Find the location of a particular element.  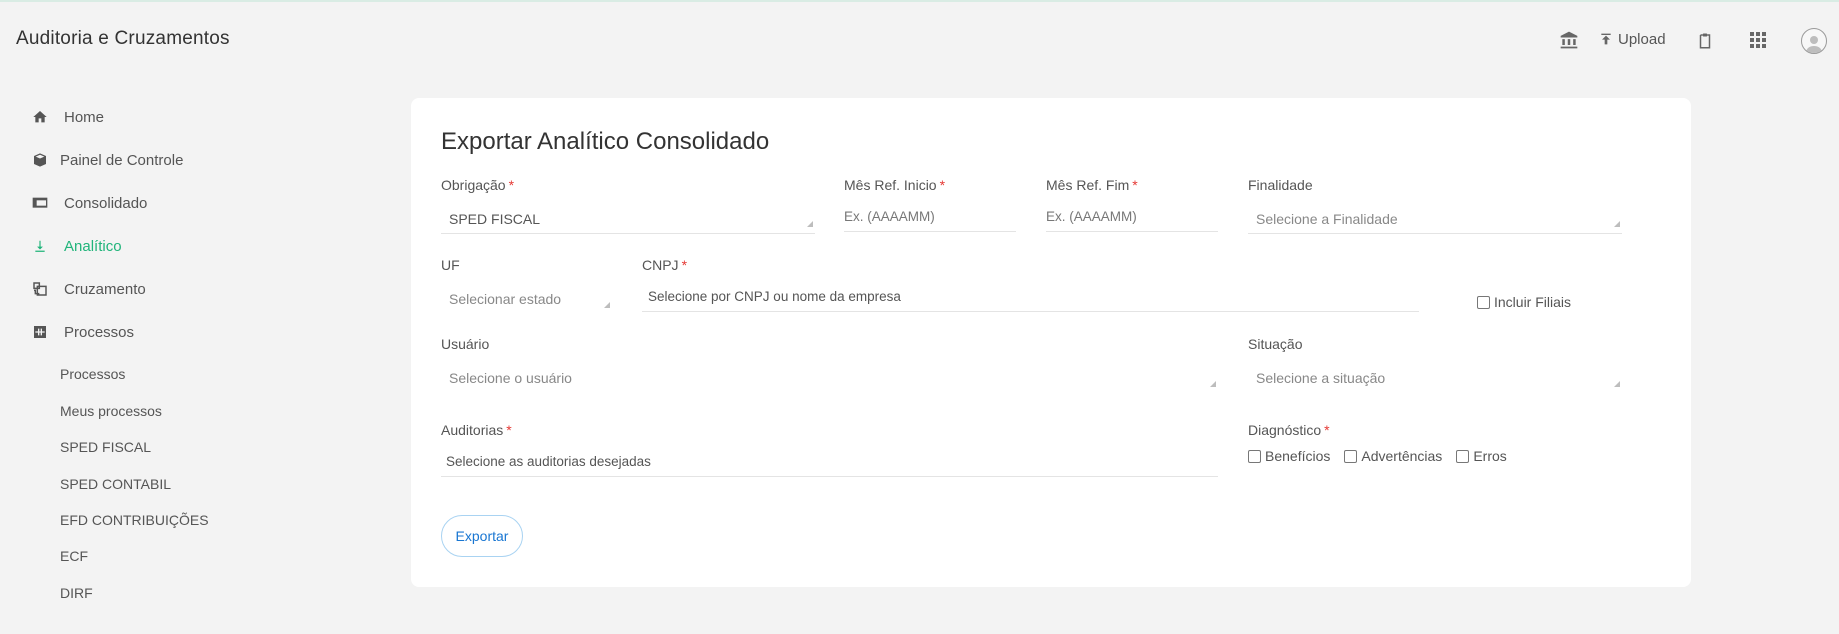

upload-label: Upload is located at coordinates (1642, 39).